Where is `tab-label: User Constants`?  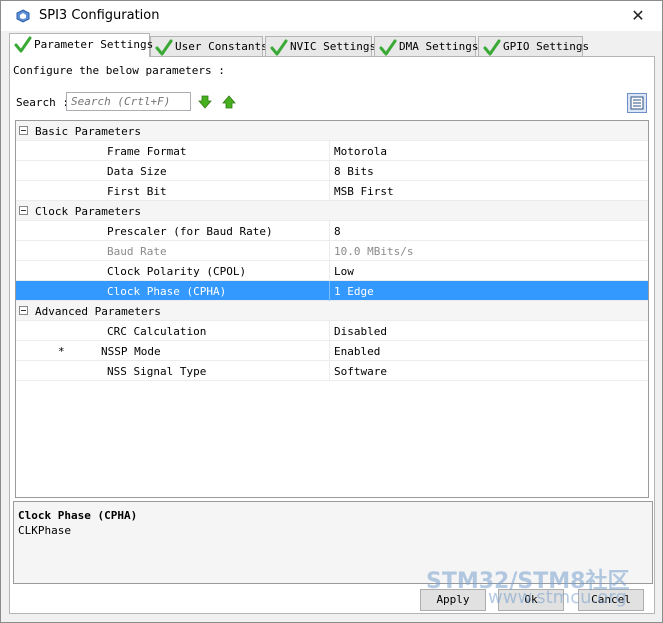
tab-label: User Constants is located at coordinates (221, 46).